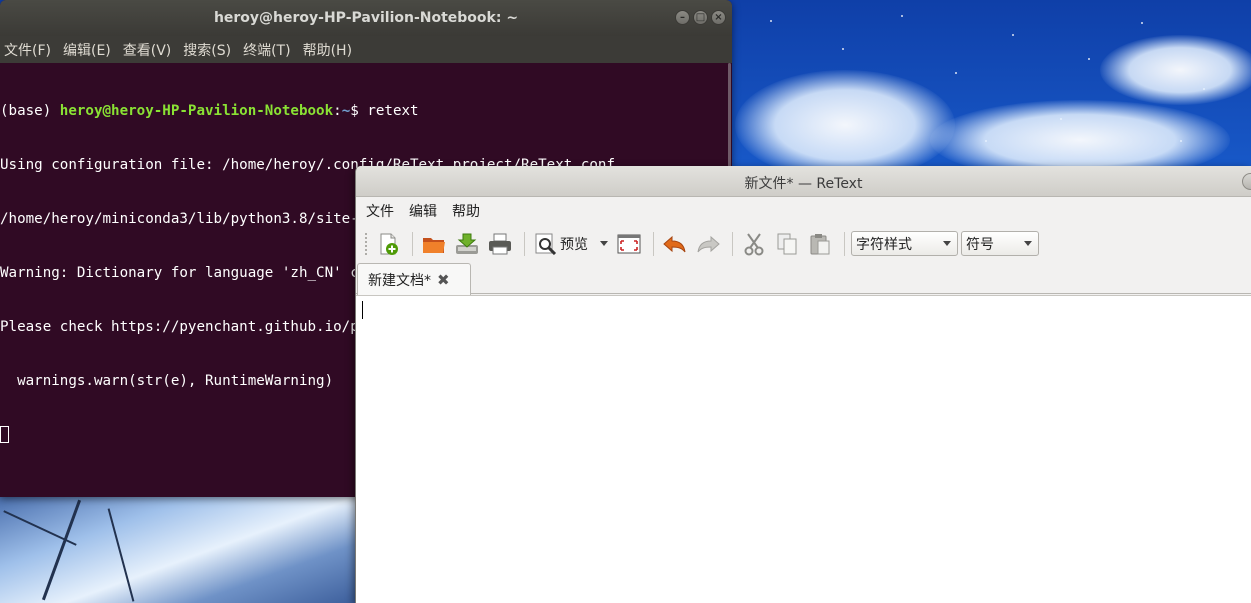 The width and height of the screenshot is (1251, 603). I want to click on format-combo: 字符样式, so click(904, 243).